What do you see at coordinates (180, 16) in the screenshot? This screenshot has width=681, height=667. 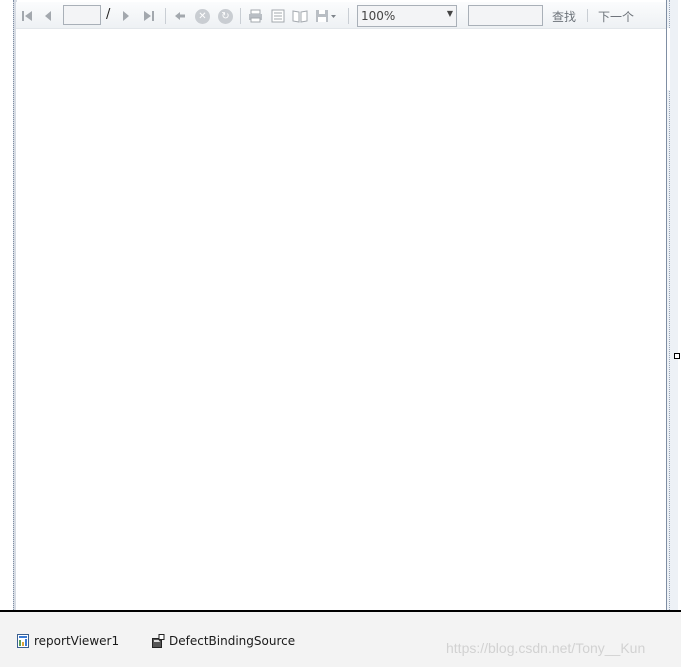 I see `back-icon` at bounding box center [180, 16].